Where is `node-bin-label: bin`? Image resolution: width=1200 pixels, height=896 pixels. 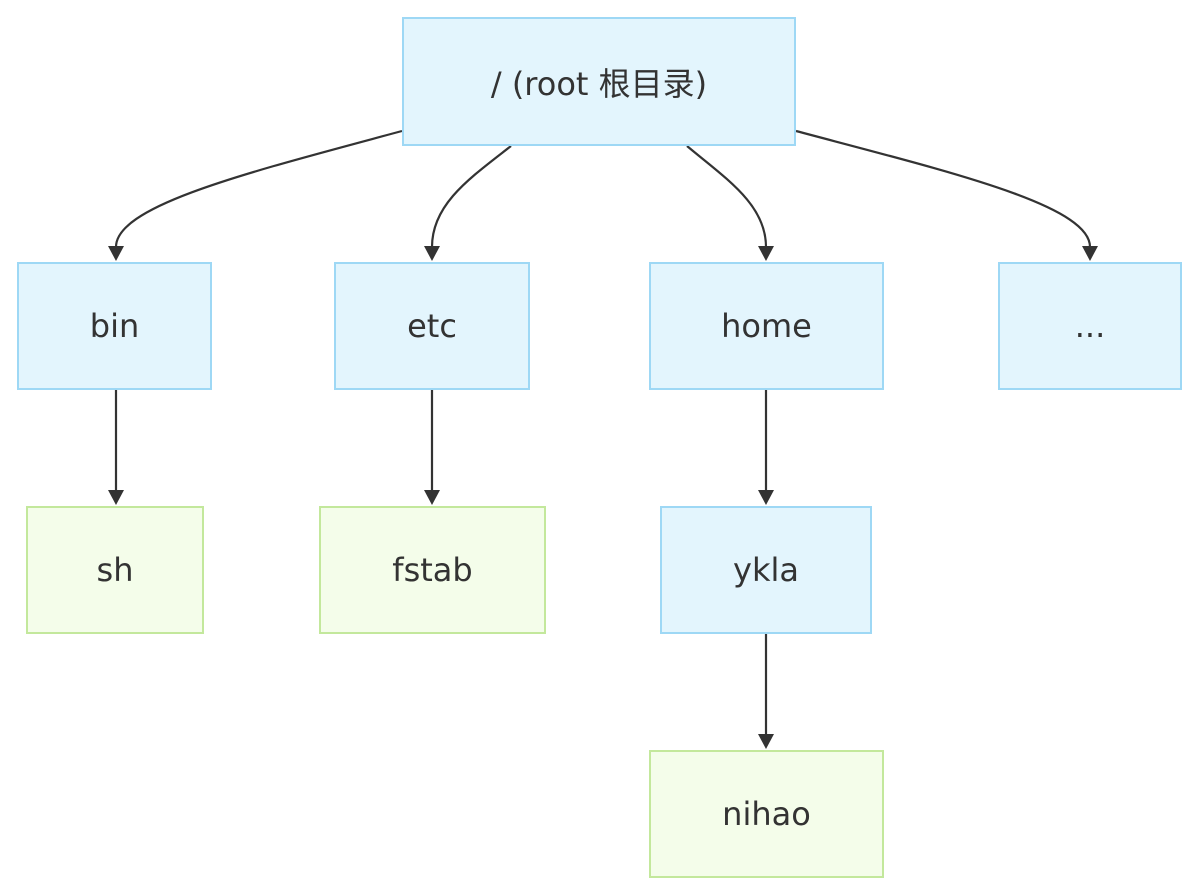 node-bin-label: bin is located at coordinates (114, 326).